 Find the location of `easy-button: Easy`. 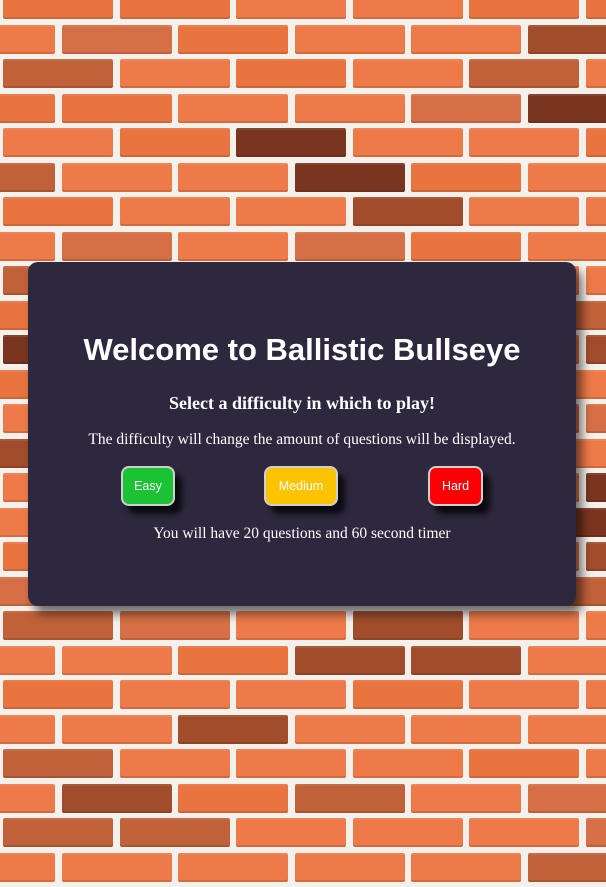

easy-button: Easy is located at coordinates (148, 486).